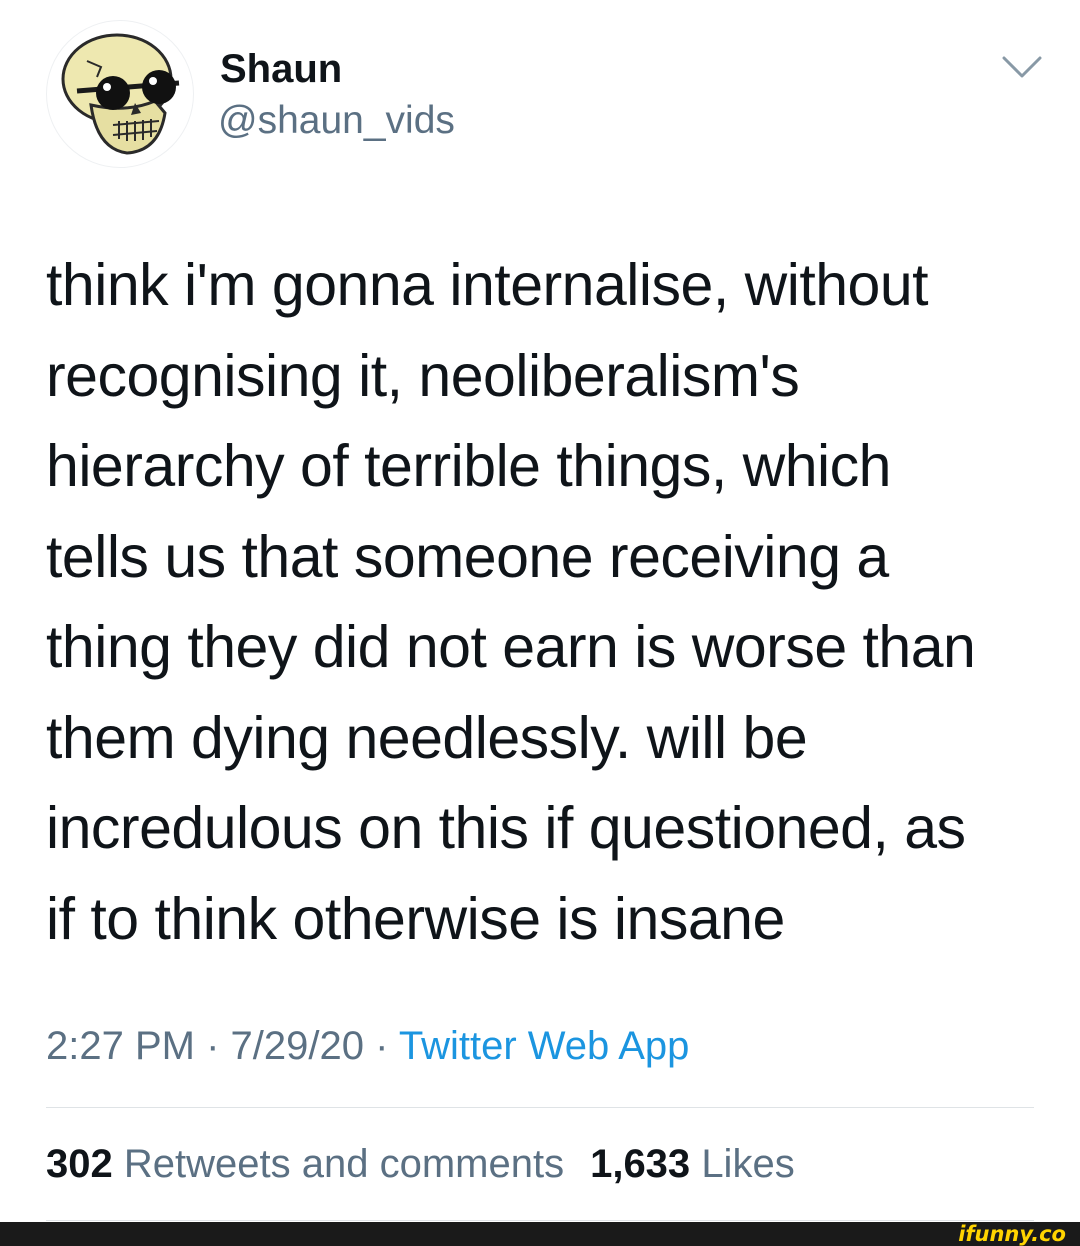 The width and height of the screenshot is (1080, 1246). Describe the element at coordinates (1012, 1234) in the screenshot. I see `watermark: ifunny.co` at that location.